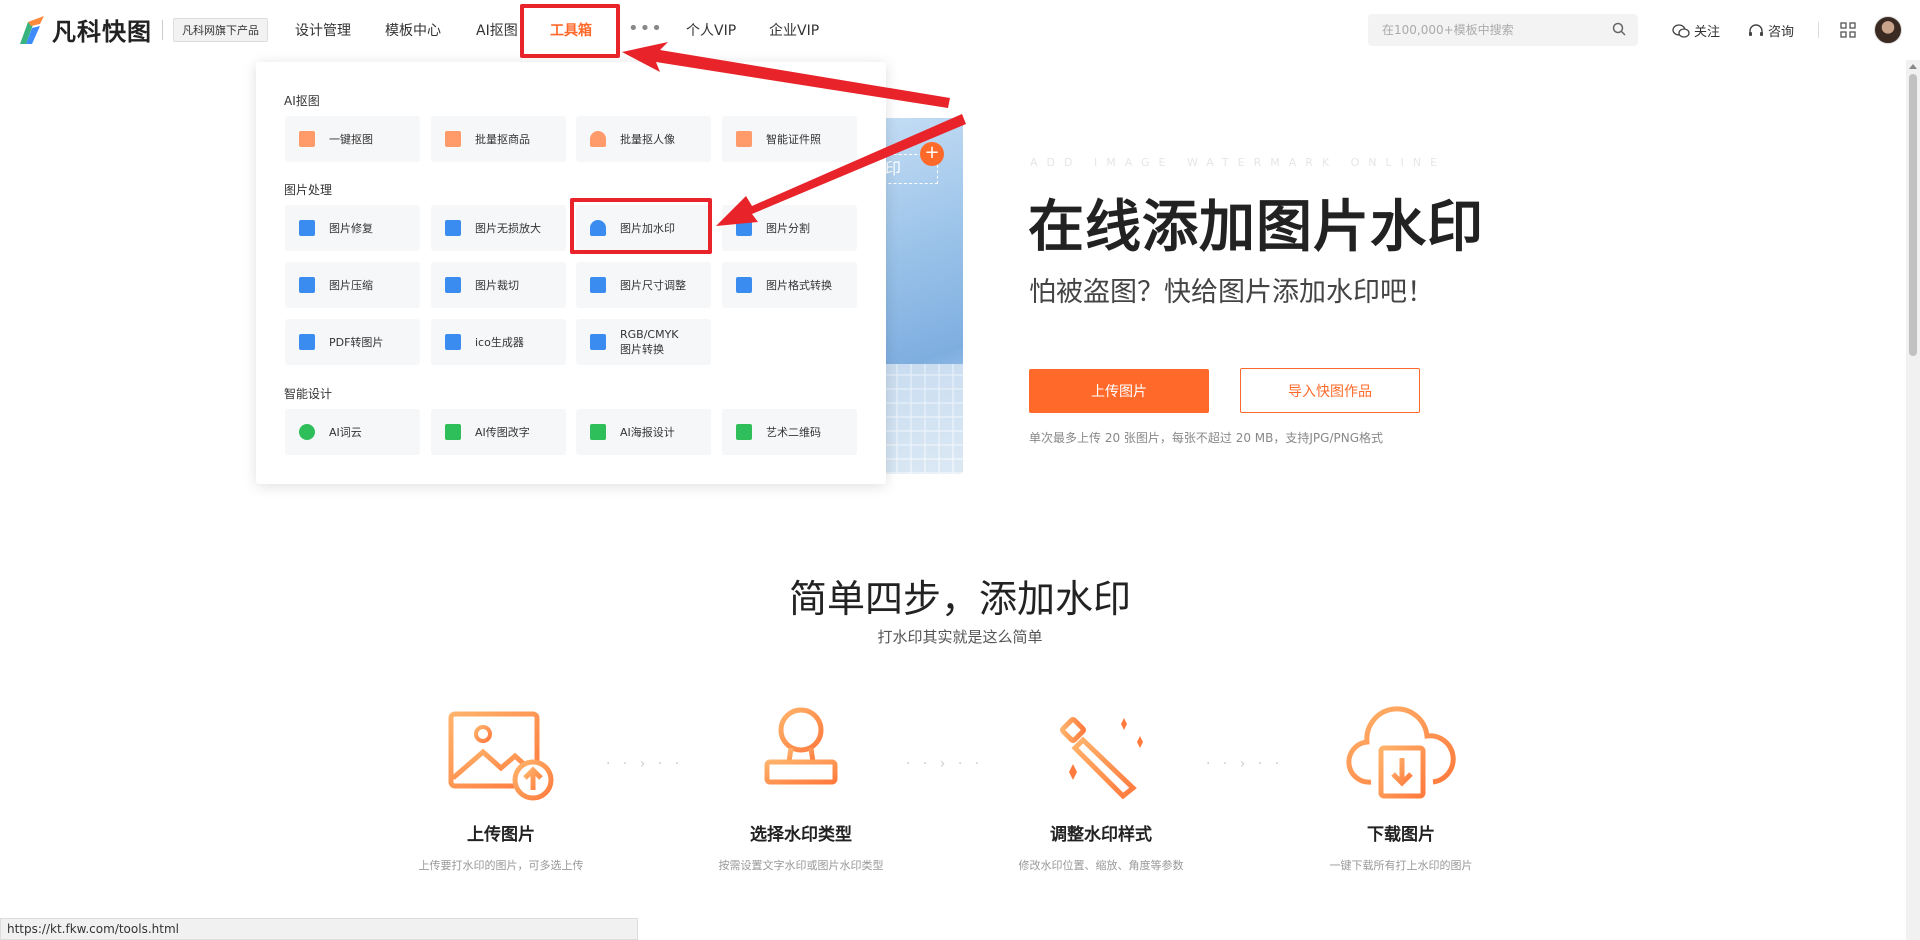 This screenshot has height=940, width=1920. What do you see at coordinates (1848, 30) in the screenshot?
I see `apps-grid-icon` at bounding box center [1848, 30].